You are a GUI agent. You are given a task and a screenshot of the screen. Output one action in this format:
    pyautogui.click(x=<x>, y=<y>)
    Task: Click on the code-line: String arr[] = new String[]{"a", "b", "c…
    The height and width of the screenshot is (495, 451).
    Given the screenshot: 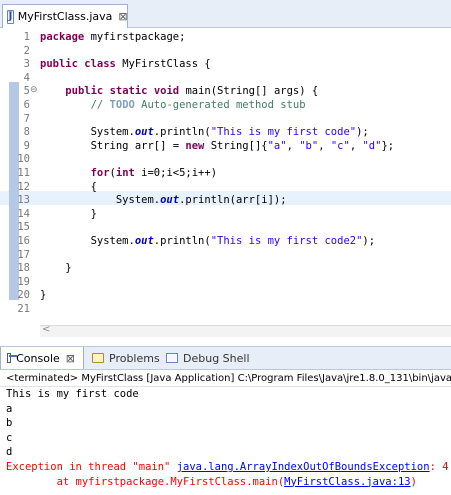 What is the action you would take?
    pyautogui.click(x=217, y=146)
    